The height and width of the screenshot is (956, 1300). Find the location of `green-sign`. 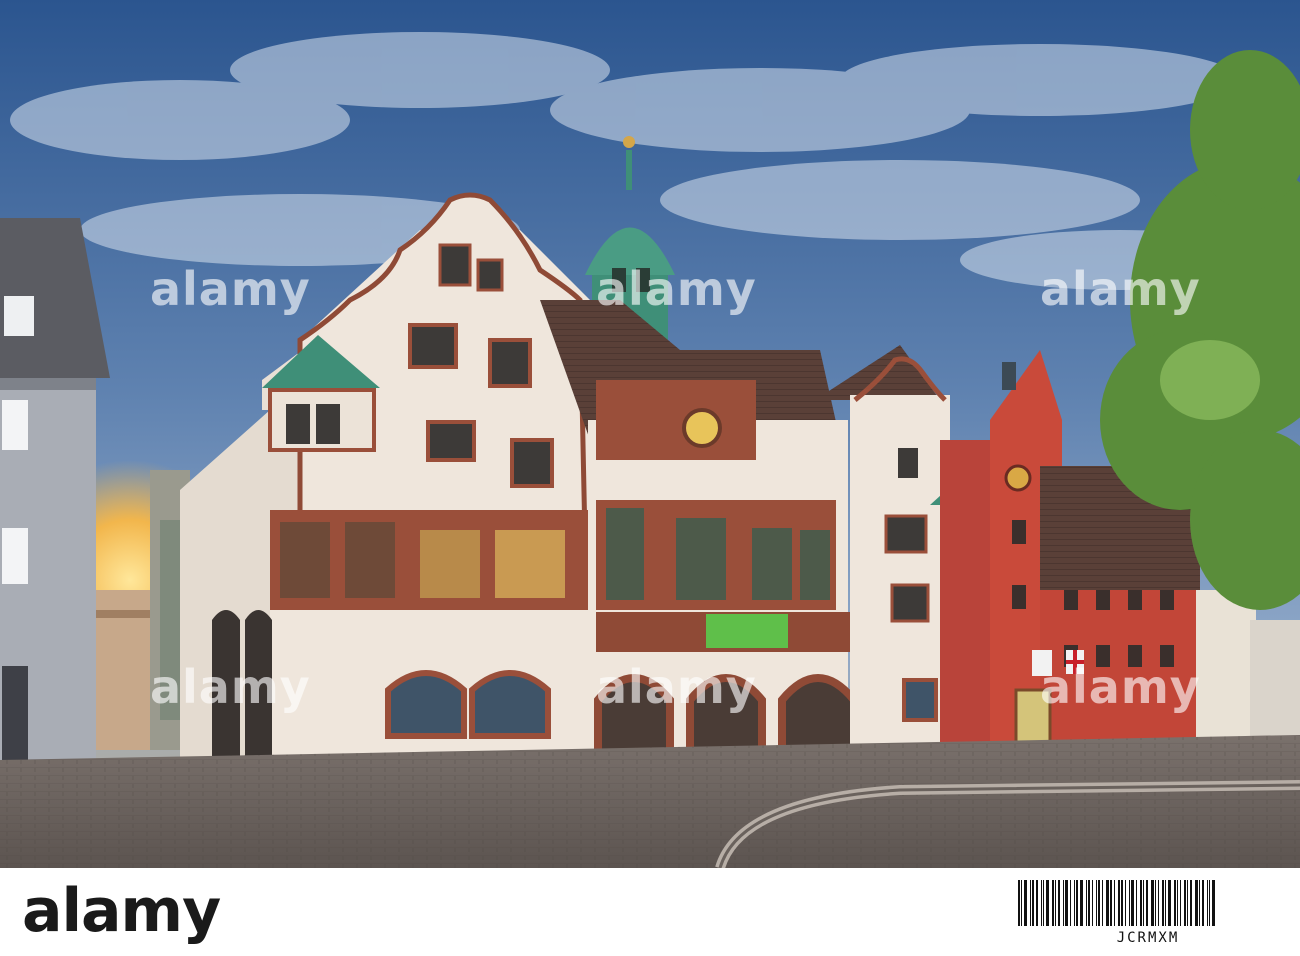

green-sign is located at coordinates (747, 631).